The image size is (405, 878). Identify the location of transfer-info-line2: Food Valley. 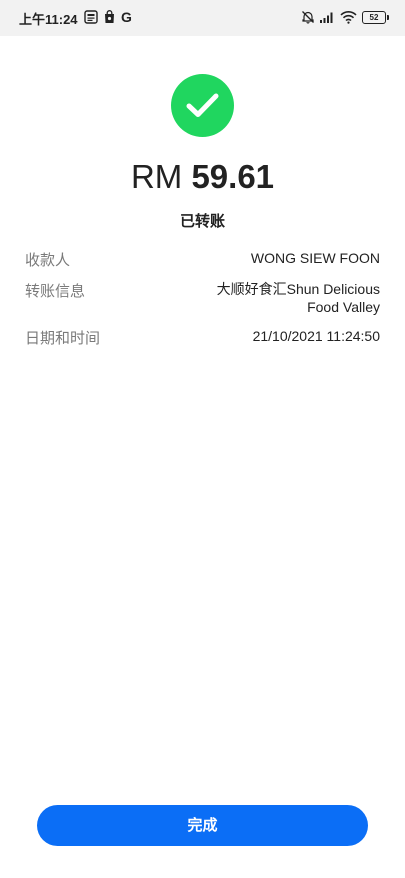
(343, 307).